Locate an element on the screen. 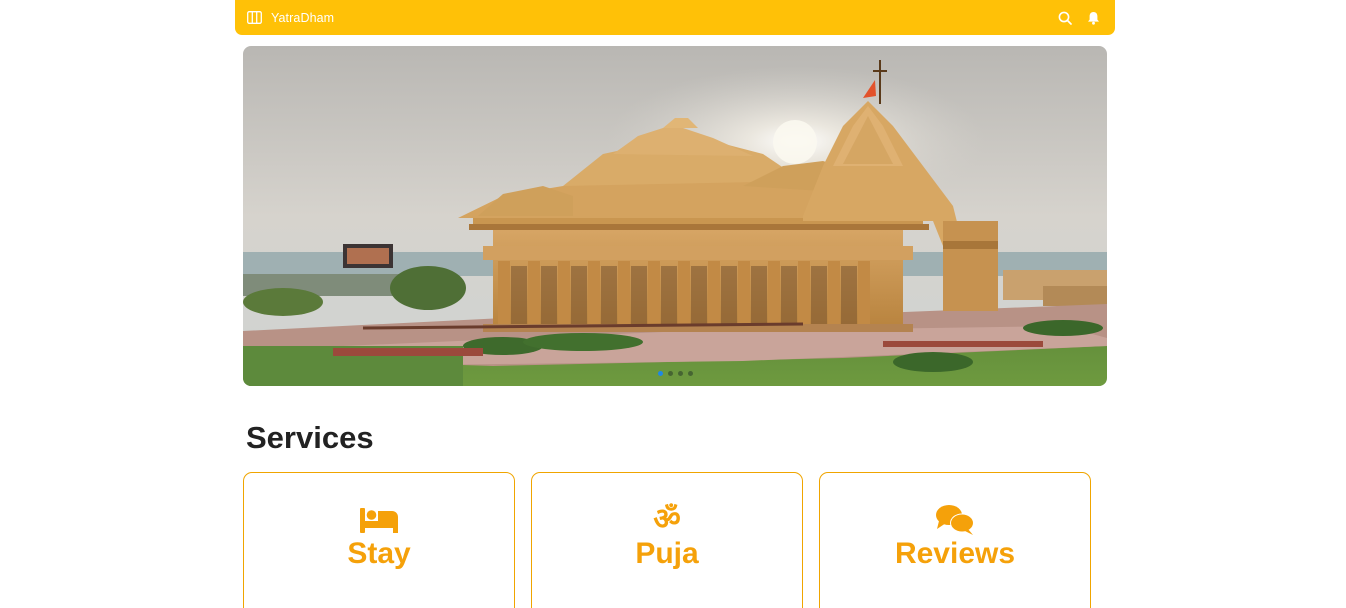  service-card-stay: Stay is located at coordinates (379, 540).